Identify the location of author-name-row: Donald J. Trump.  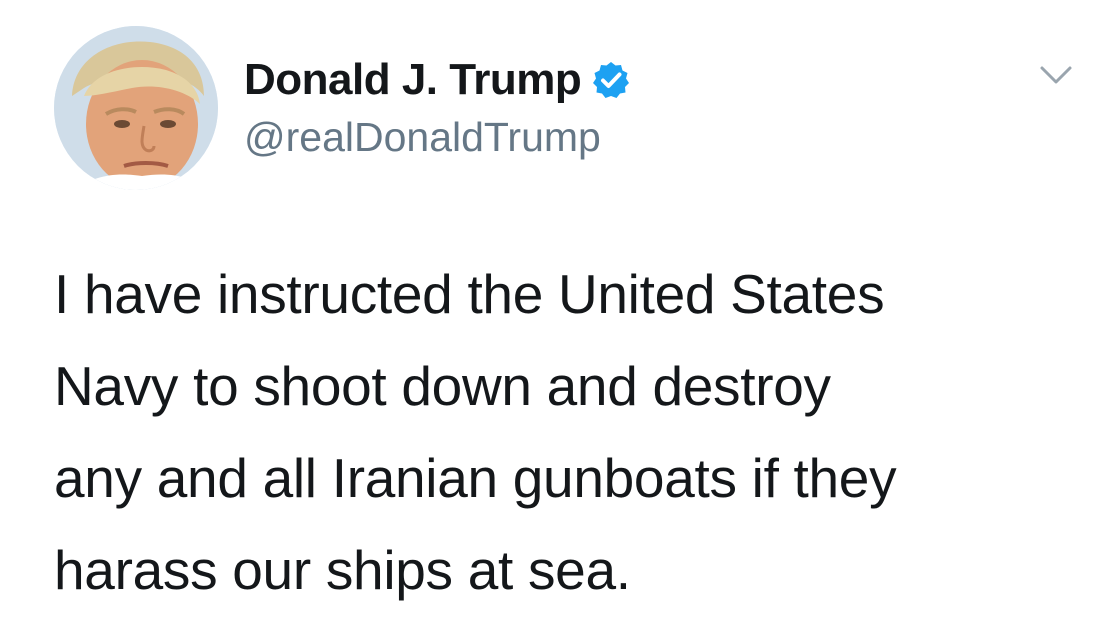
(437, 80).